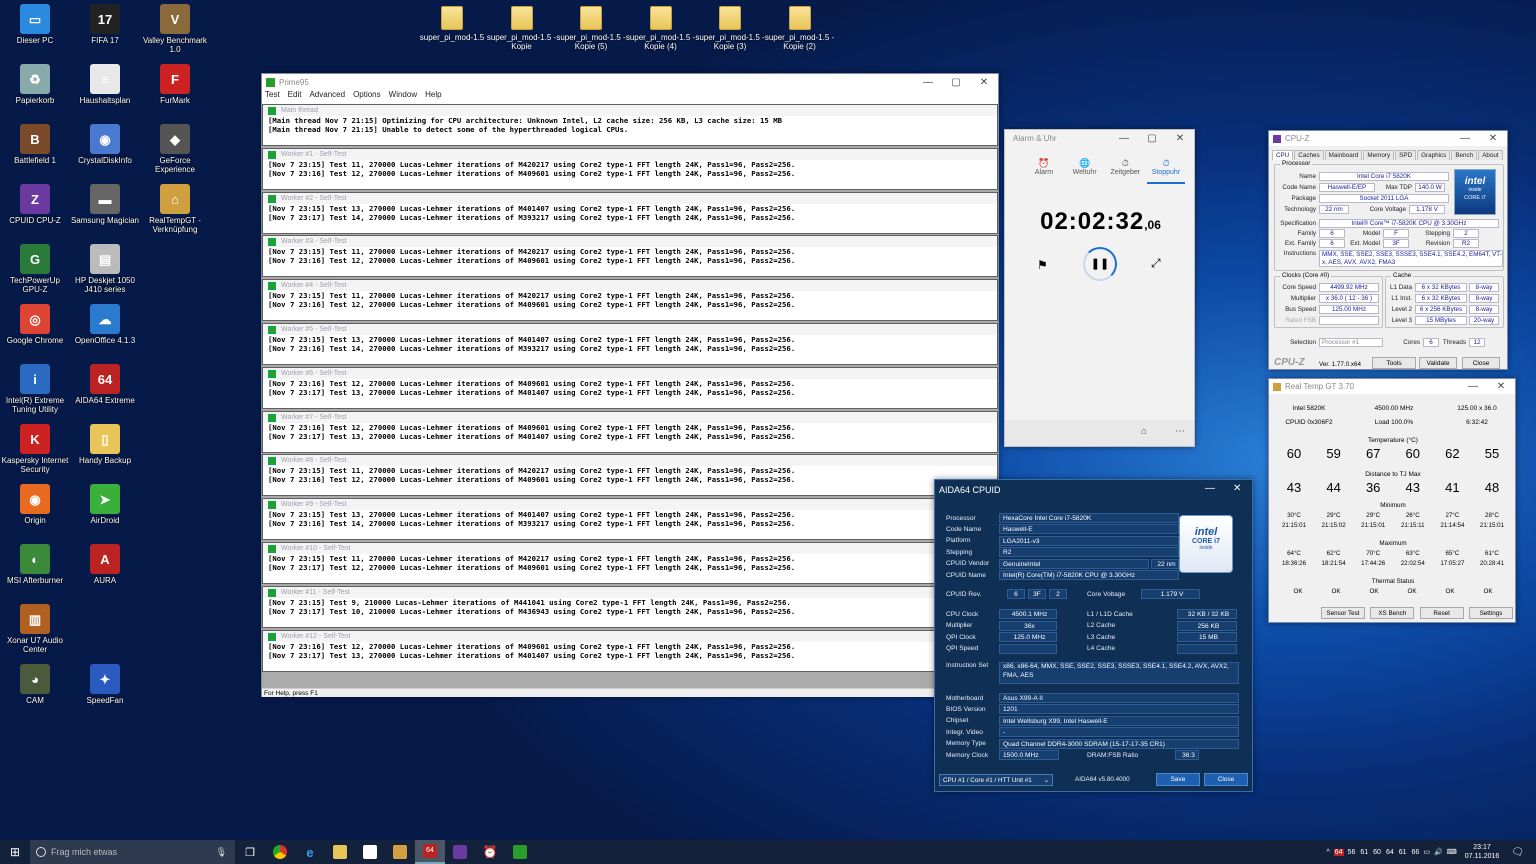 This screenshot has width=1536, height=864. I want to click on desktop-icon: ◕ CAM, so click(35, 684).